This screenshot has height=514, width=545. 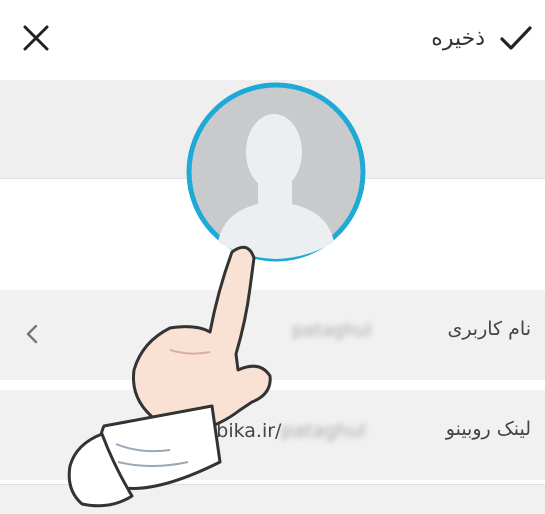 What do you see at coordinates (488, 429) in the screenshot?
I see `link-label: لینک روبینو` at bounding box center [488, 429].